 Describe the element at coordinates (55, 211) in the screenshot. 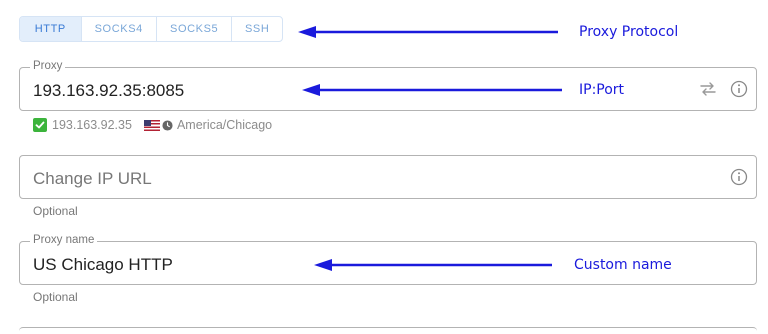

I see `change-ip-url-helper: Optional` at that location.